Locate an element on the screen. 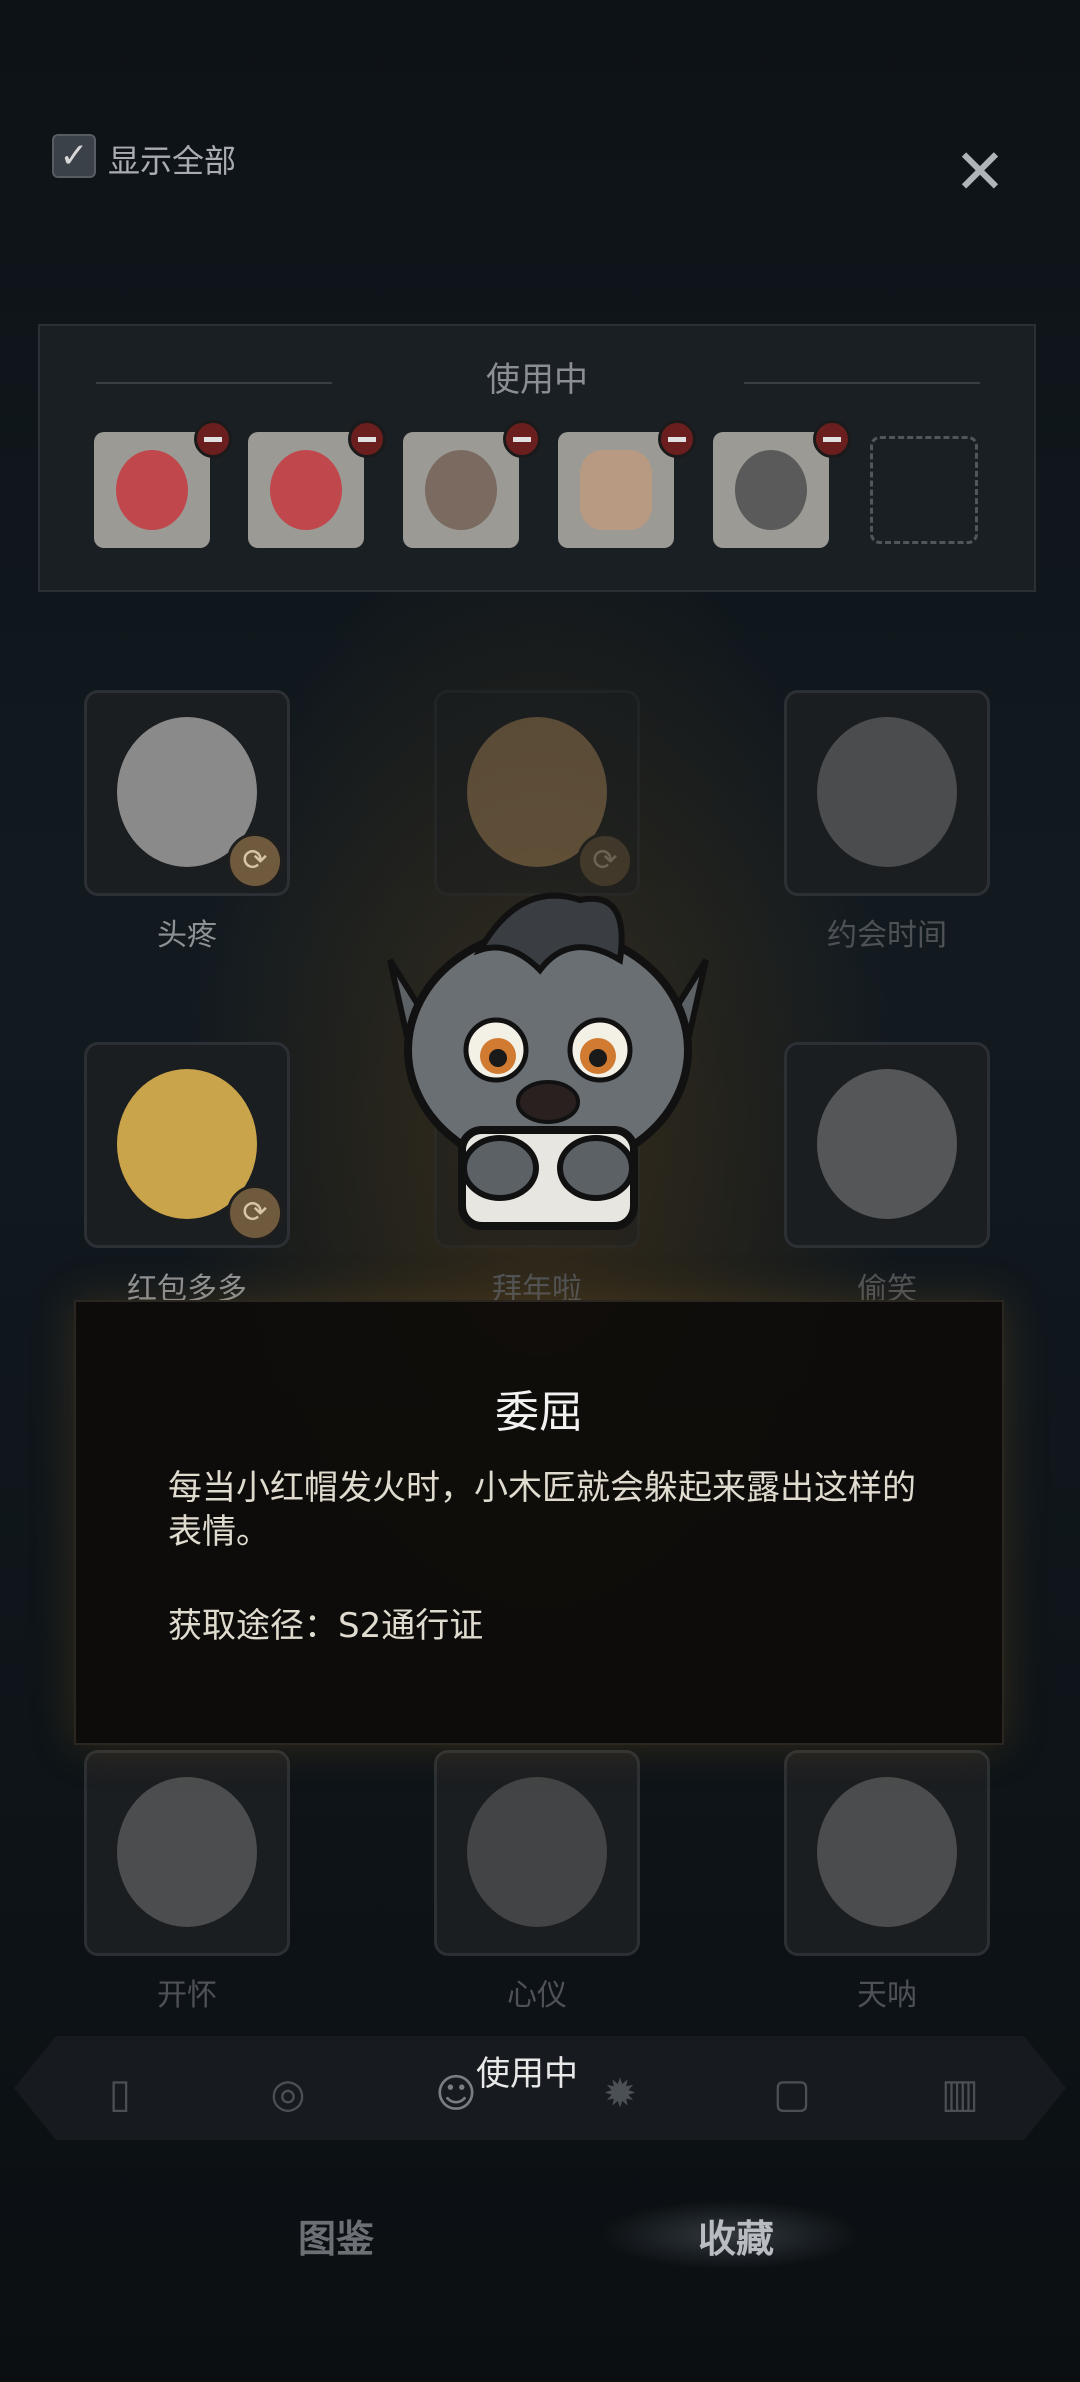 The image size is (1080, 2382). emote-detail-description: 每当小红帽发火时，小木匠就会躲起来露出这样的表情。 is located at coordinates (542, 1510).